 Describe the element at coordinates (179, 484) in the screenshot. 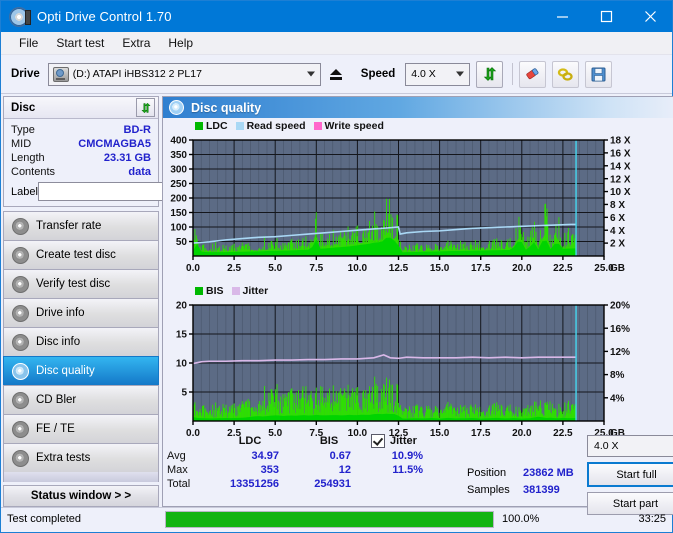

I see `stats-row-label-total: Total` at that location.